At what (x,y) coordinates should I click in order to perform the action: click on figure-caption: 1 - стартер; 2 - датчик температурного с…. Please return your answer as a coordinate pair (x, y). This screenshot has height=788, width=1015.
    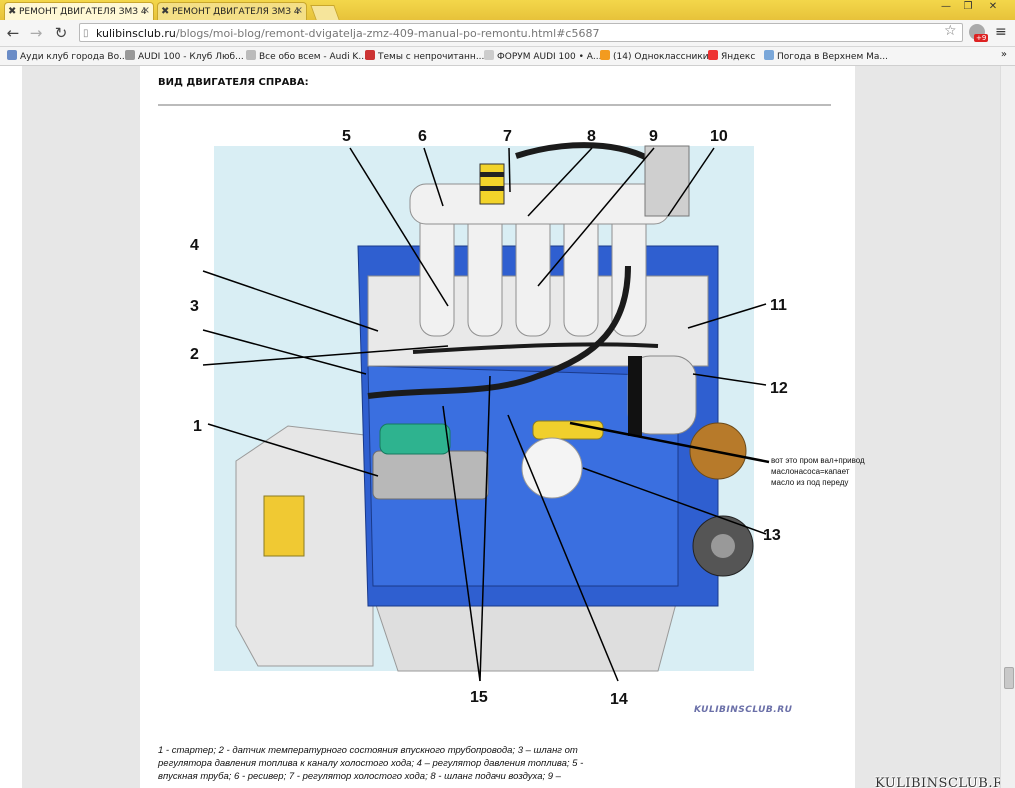
    Looking at the image, I should click on (393, 763).